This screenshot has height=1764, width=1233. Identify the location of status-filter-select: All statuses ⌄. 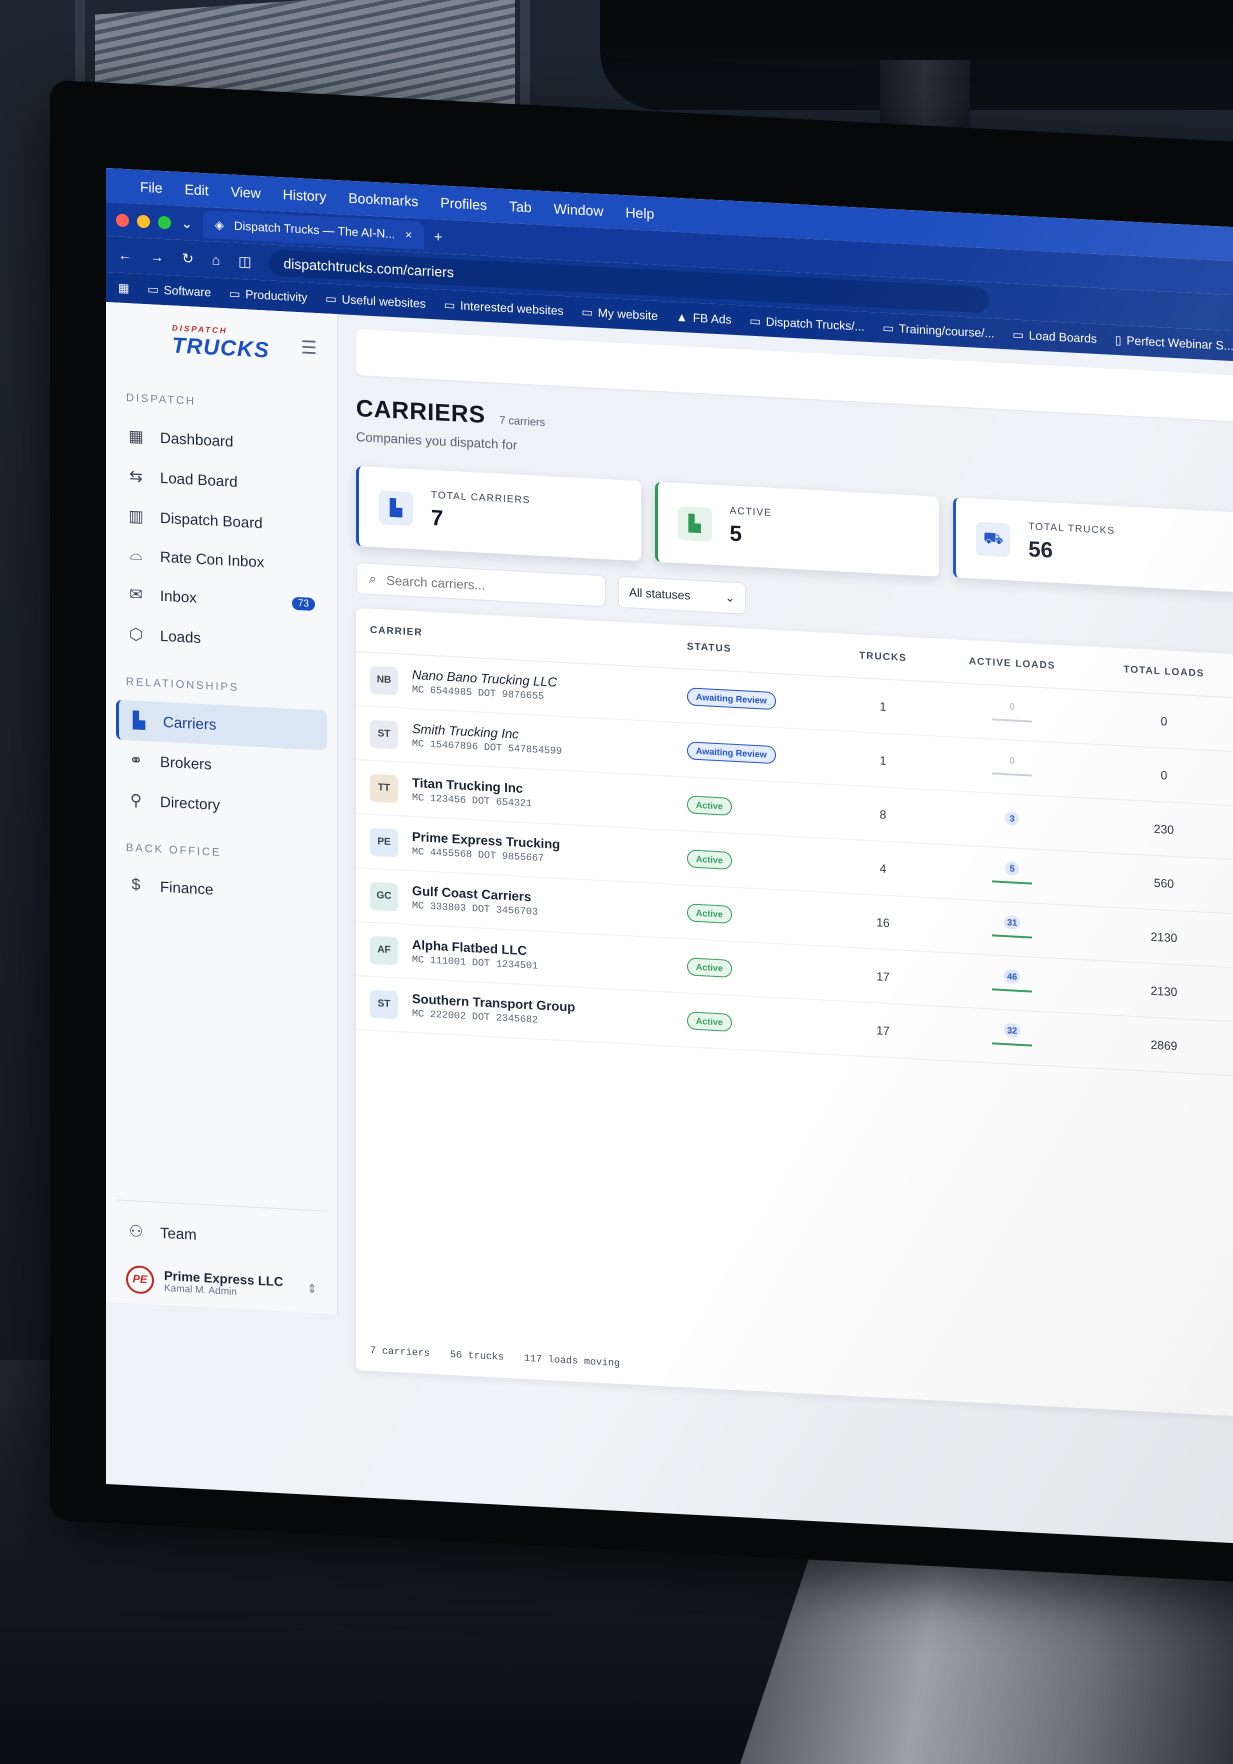
(682, 595).